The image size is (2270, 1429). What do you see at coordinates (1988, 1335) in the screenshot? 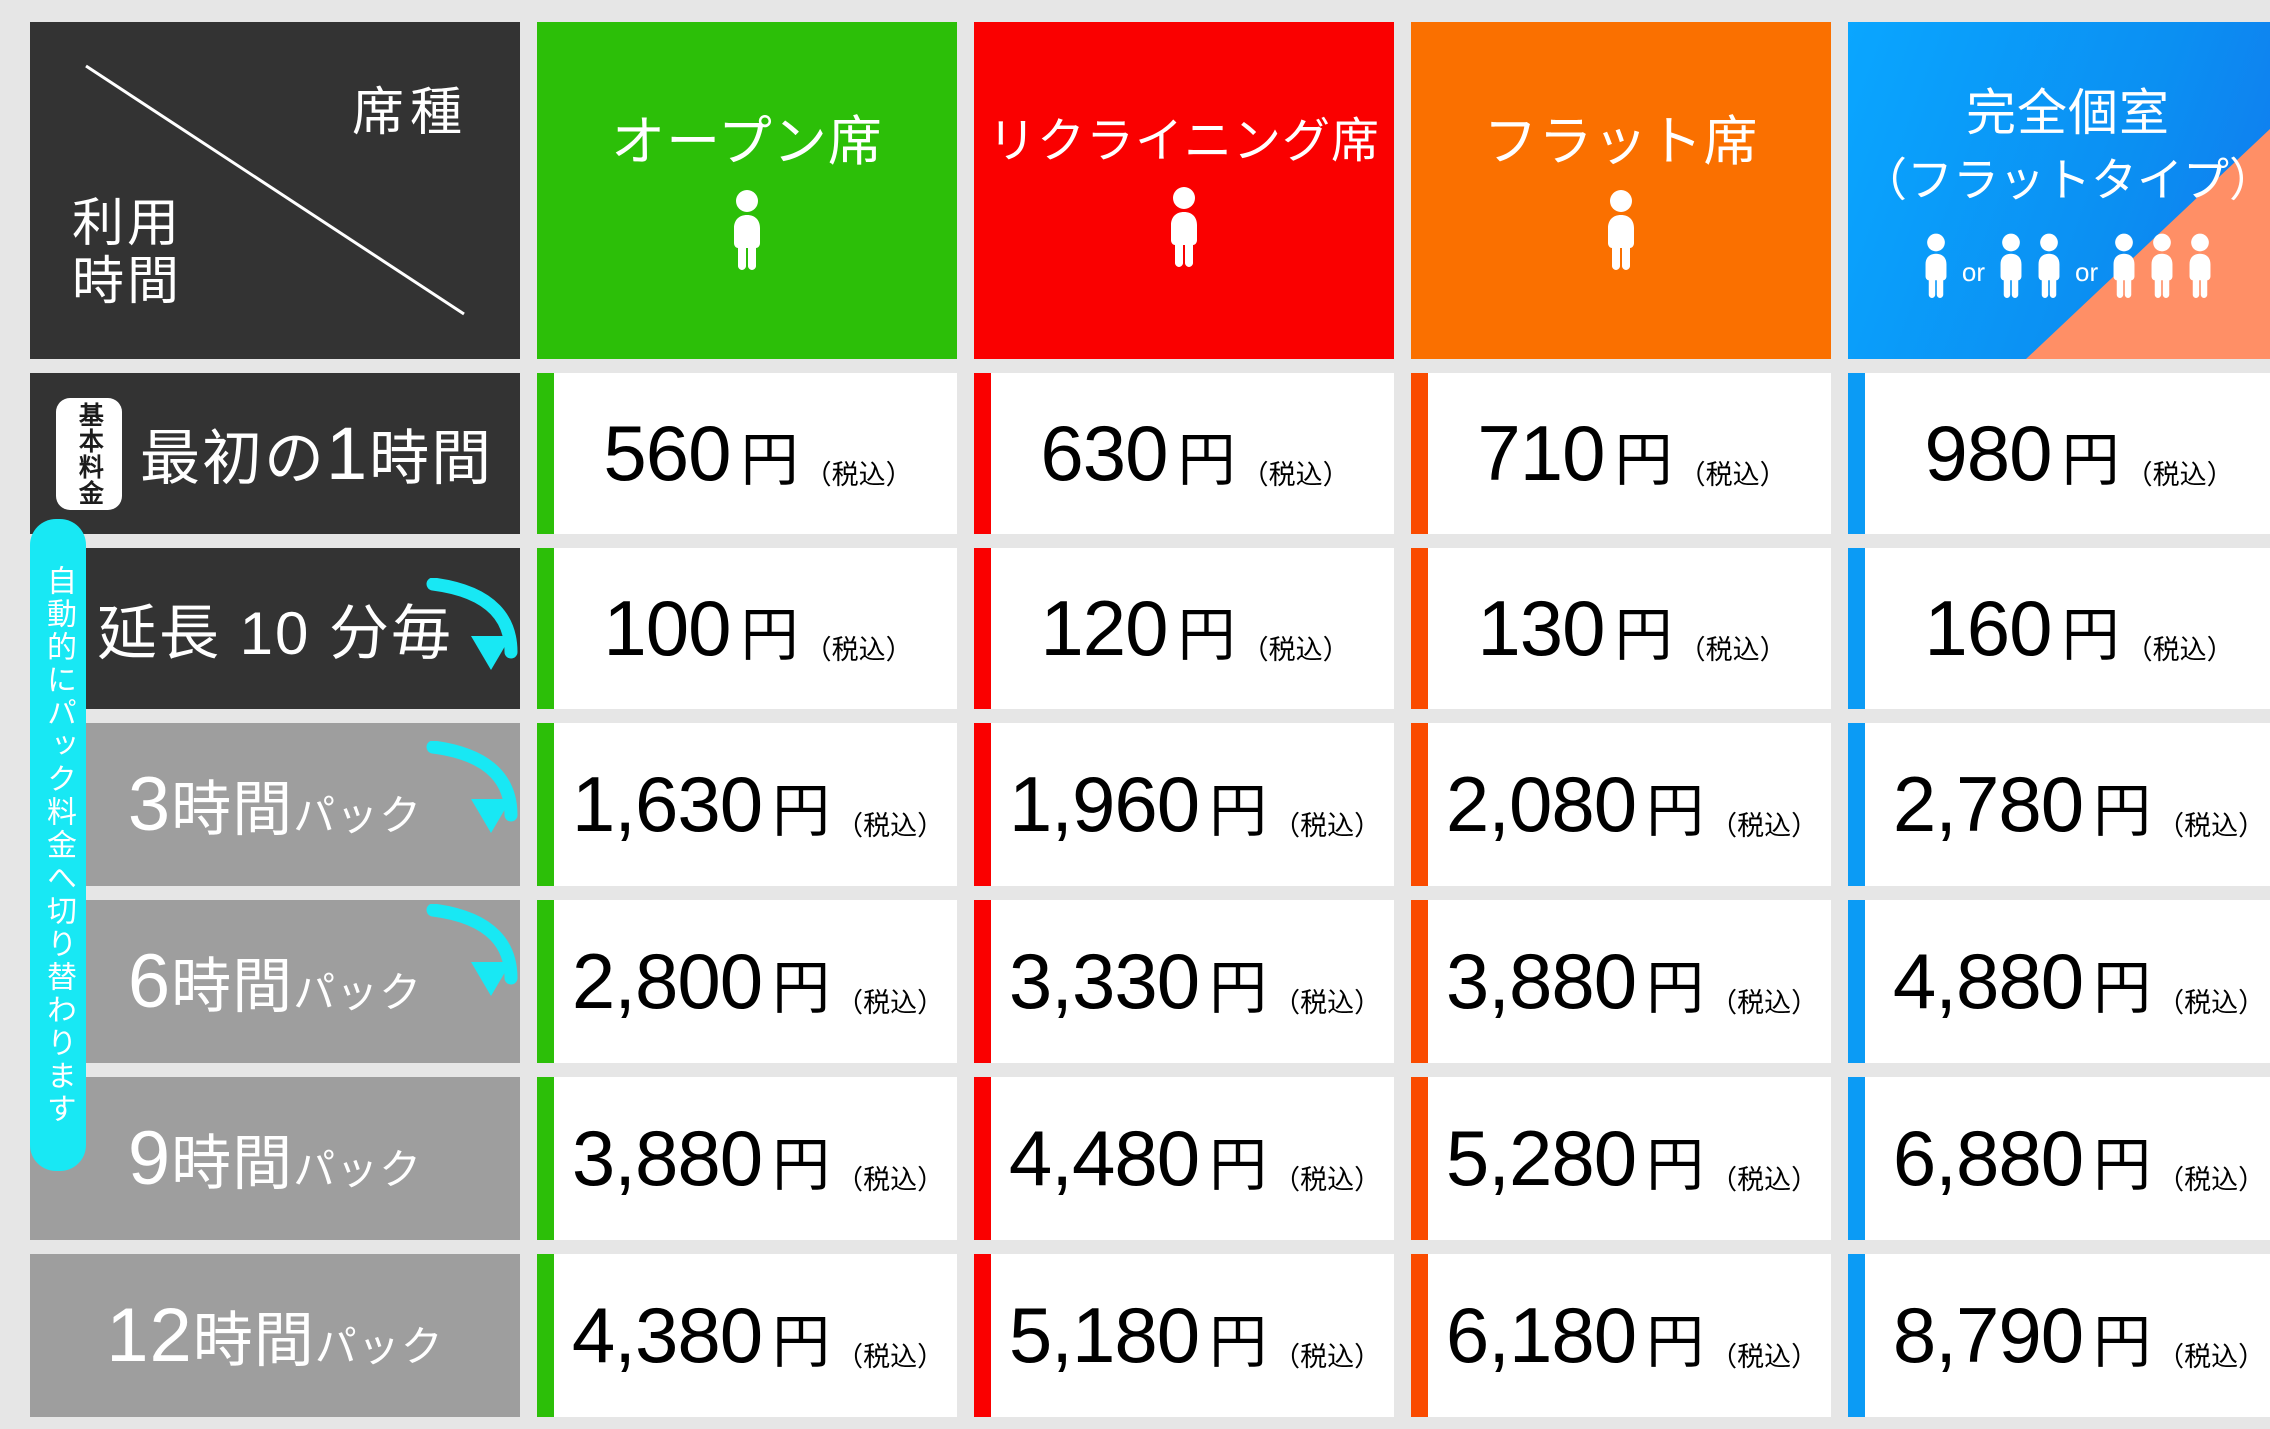
I see `price-amount: 8,790` at bounding box center [1988, 1335].